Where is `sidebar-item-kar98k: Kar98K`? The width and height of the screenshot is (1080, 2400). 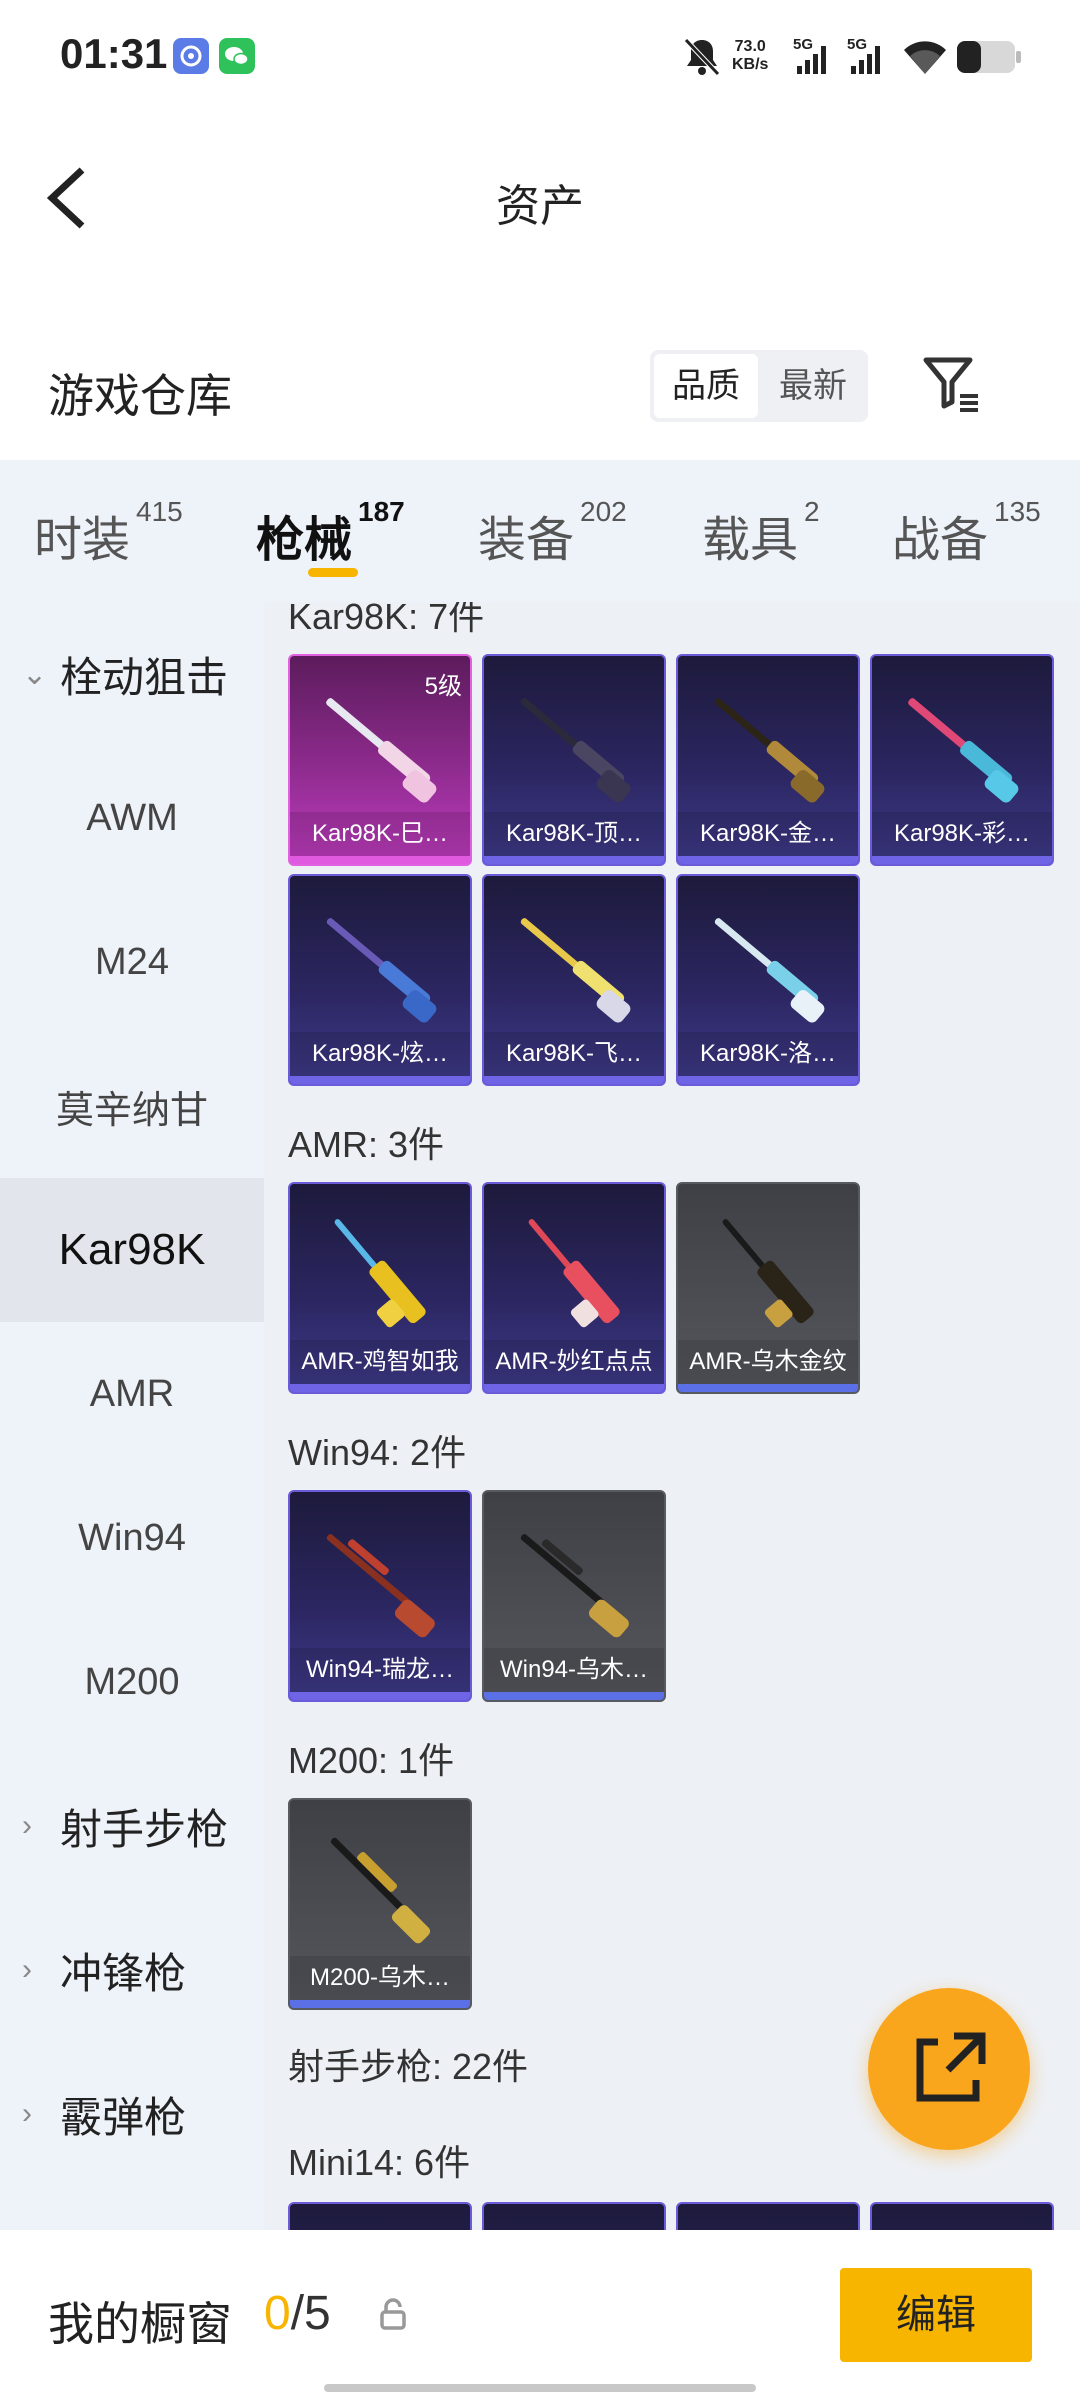 sidebar-item-kar98k: Kar98K is located at coordinates (132, 1250).